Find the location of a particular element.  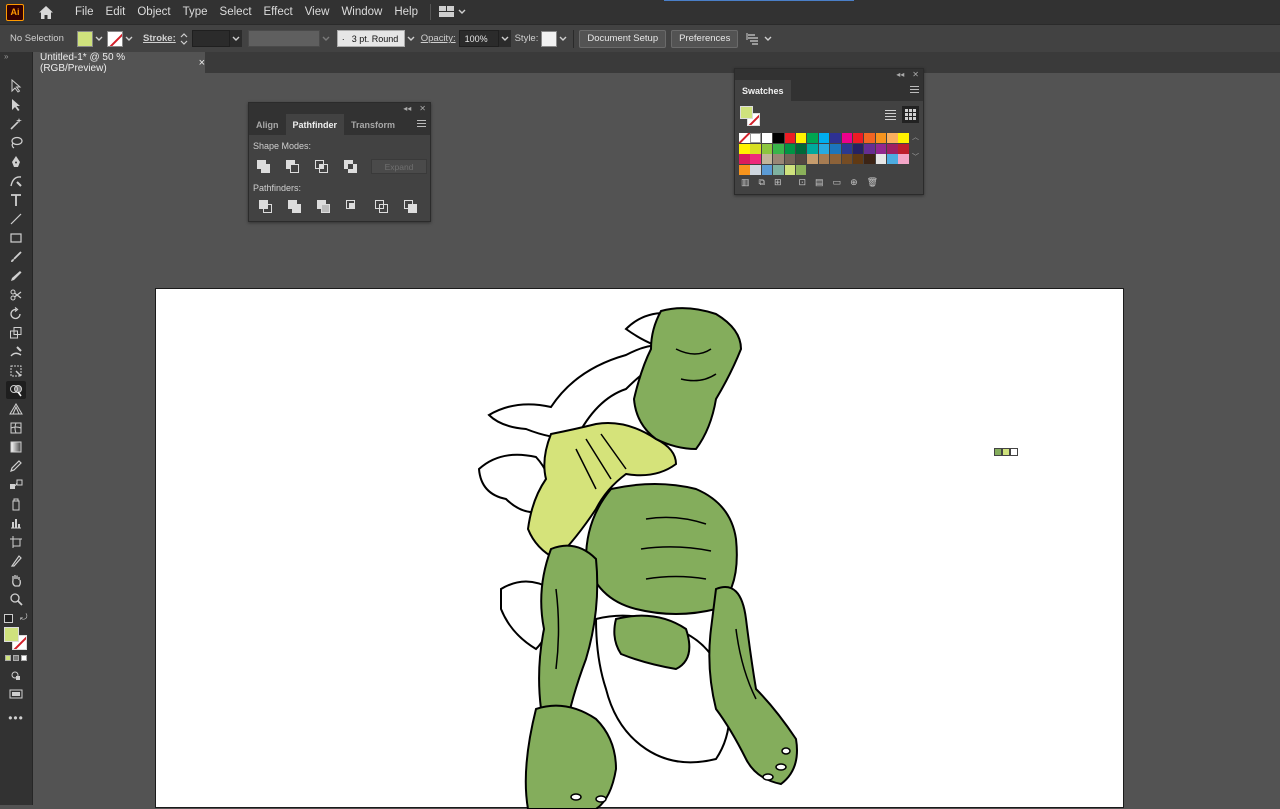

screen-mode-icon is located at coordinates (16, 694).